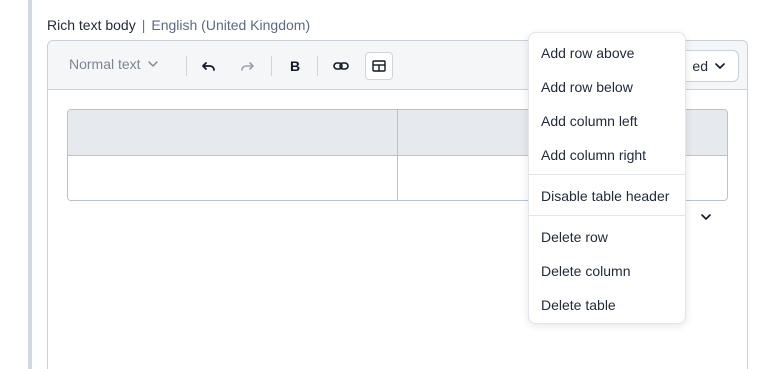 The height and width of the screenshot is (369, 783). What do you see at coordinates (231, 25) in the screenshot?
I see `field-locale: English (United Kingdom)` at bounding box center [231, 25].